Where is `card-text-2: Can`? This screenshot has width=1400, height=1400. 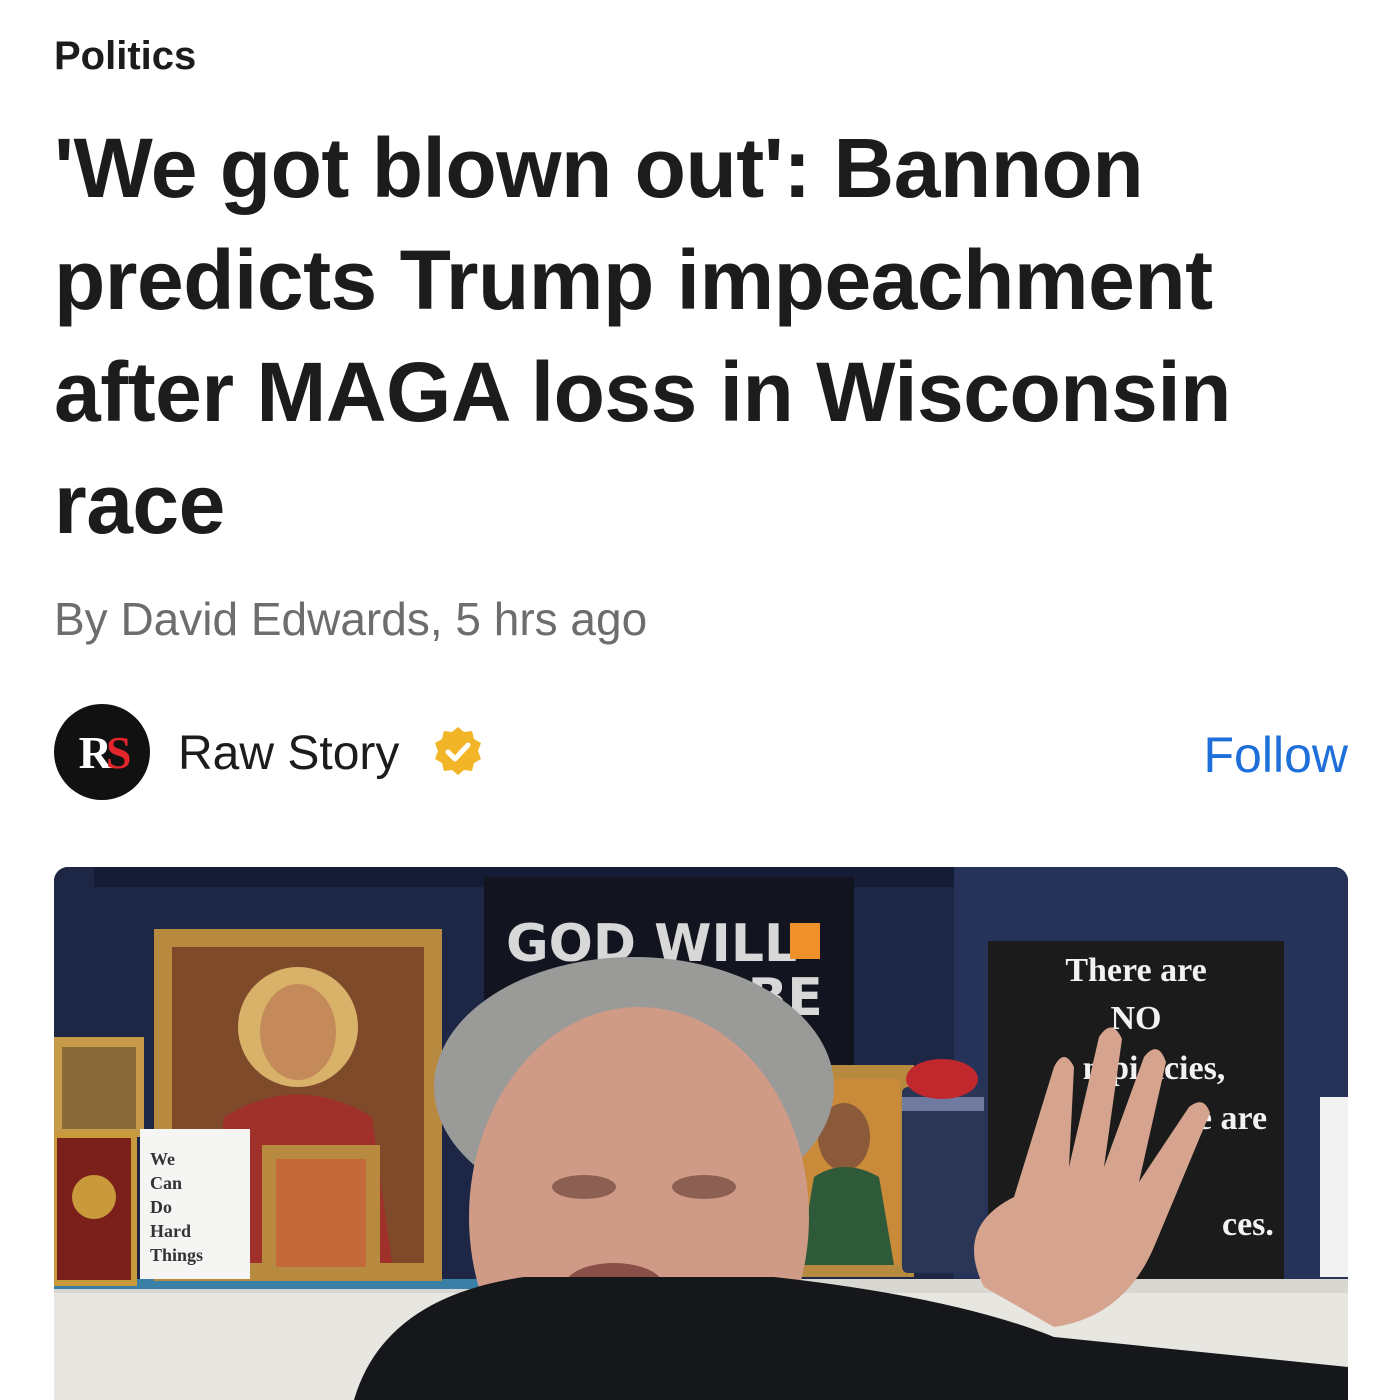 card-text-2: Can is located at coordinates (166, 1183).